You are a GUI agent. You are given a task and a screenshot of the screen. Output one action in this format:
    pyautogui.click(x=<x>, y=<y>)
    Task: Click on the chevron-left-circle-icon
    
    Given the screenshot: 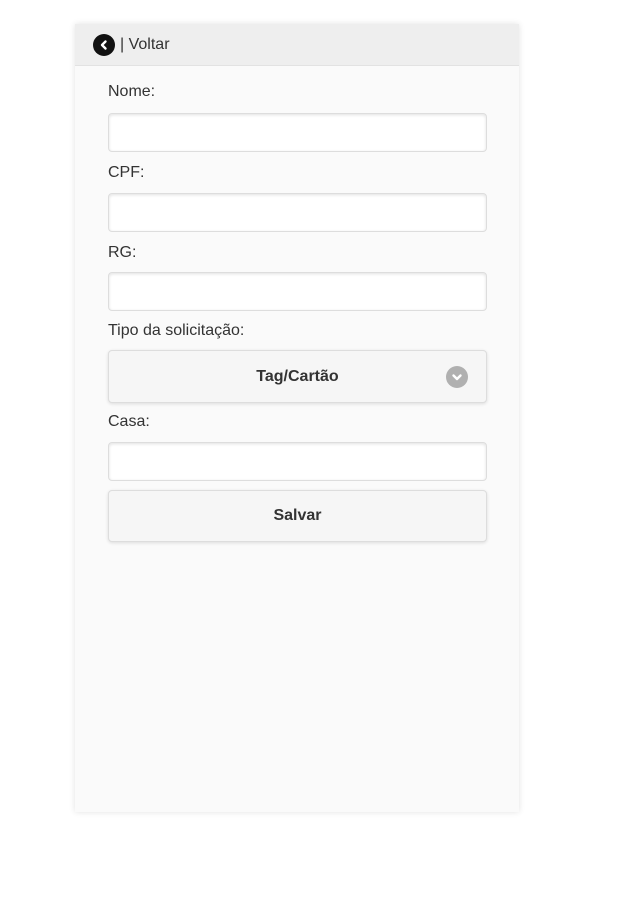 What is the action you would take?
    pyautogui.click(x=104, y=44)
    